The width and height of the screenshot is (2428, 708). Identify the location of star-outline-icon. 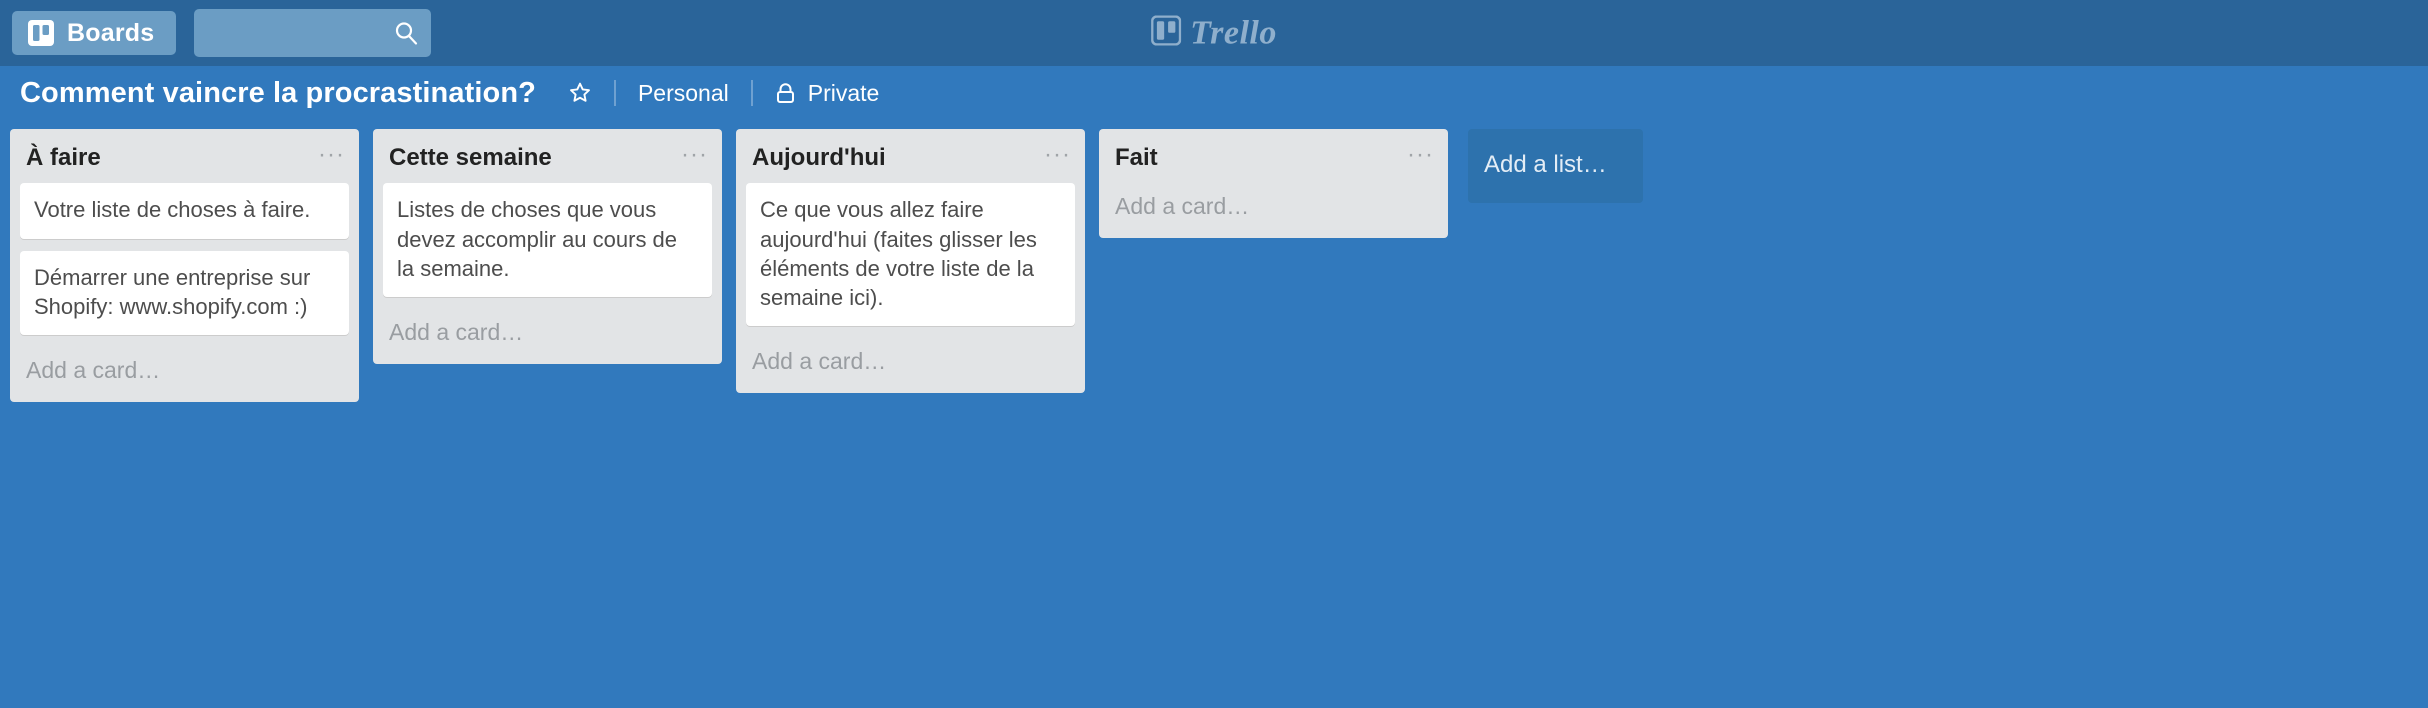
(580, 93).